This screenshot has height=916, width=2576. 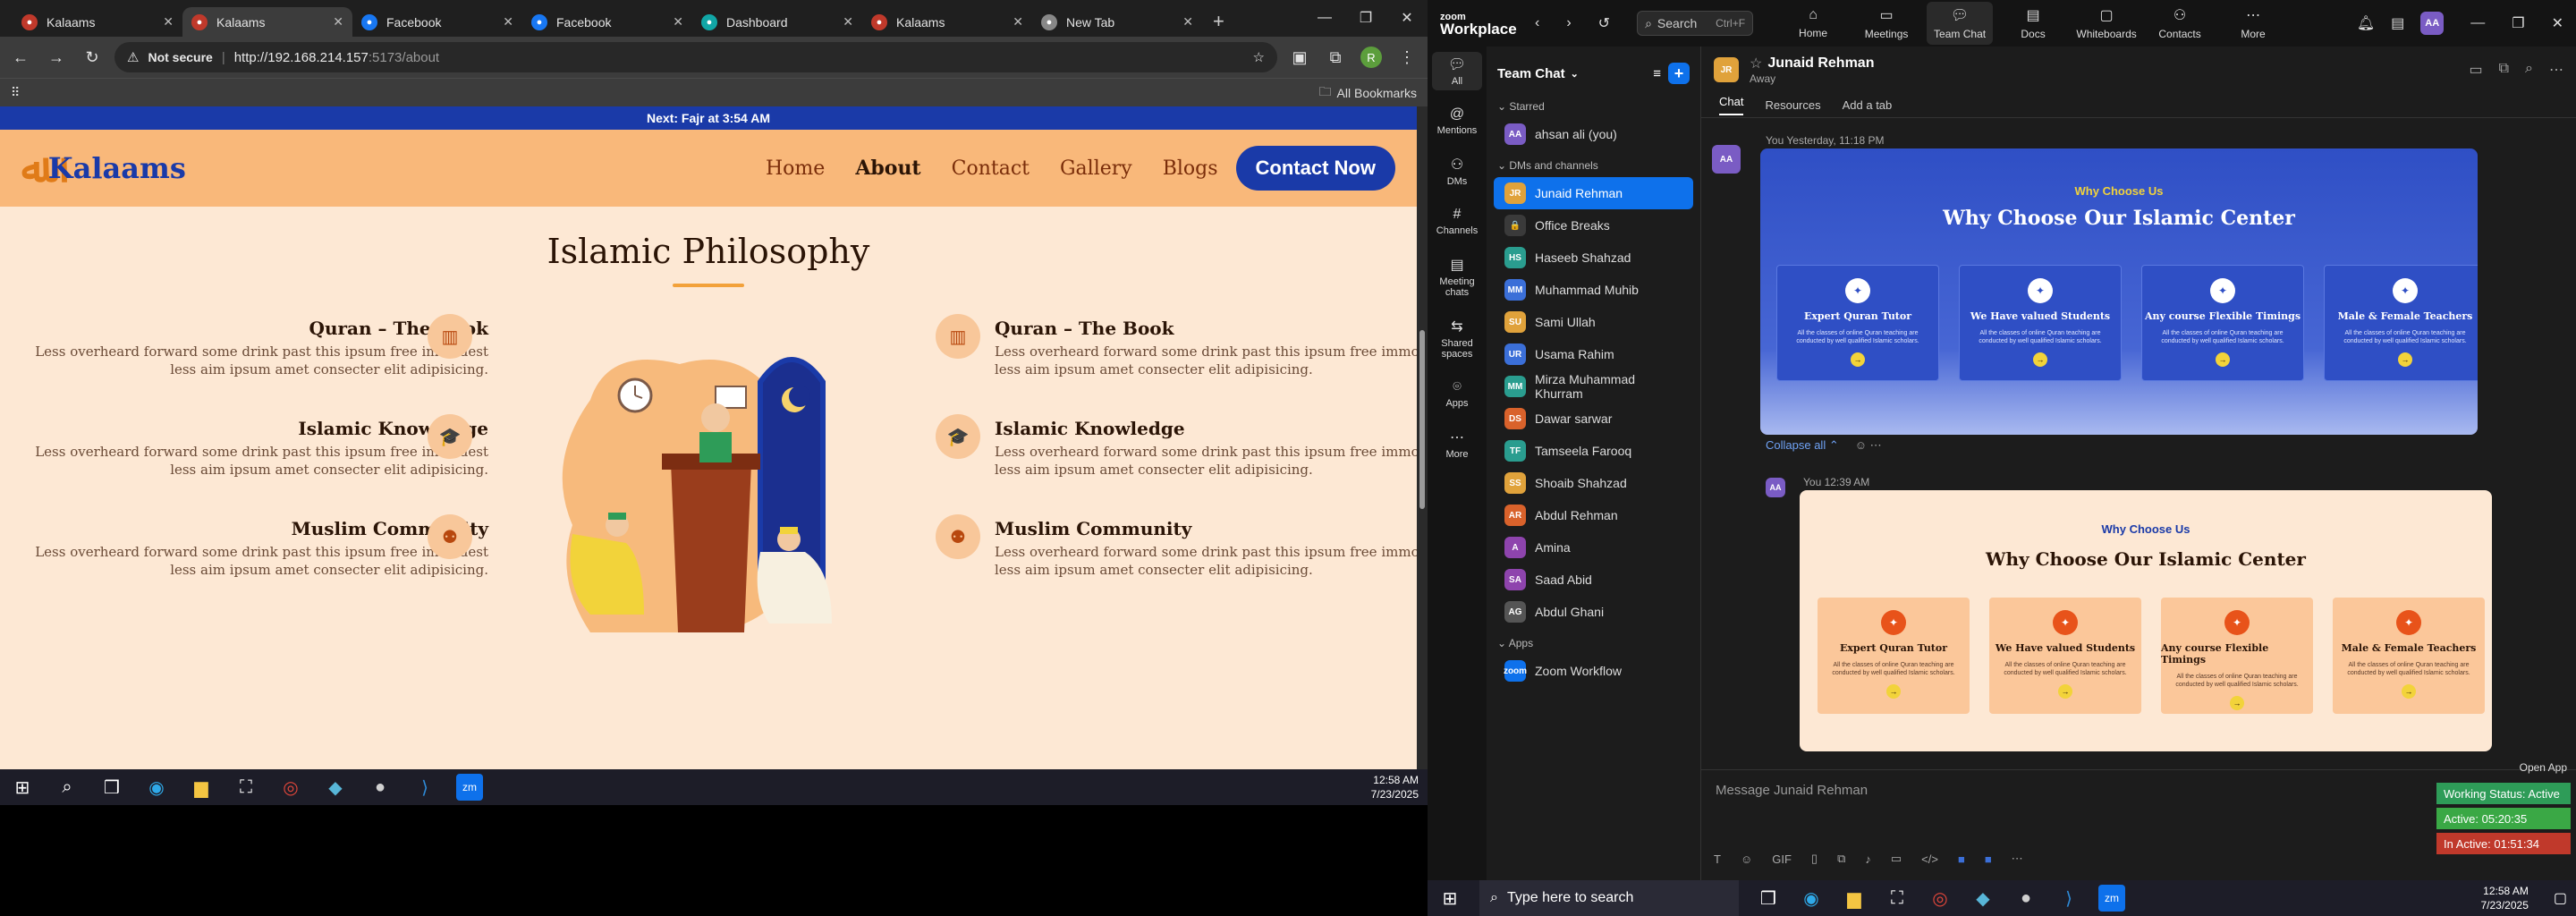 What do you see at coordinates (1593, 671) in the screenshot?
I see `chat-list-item: zoom Zoom Workflow` at bounding box center [1593, 671].